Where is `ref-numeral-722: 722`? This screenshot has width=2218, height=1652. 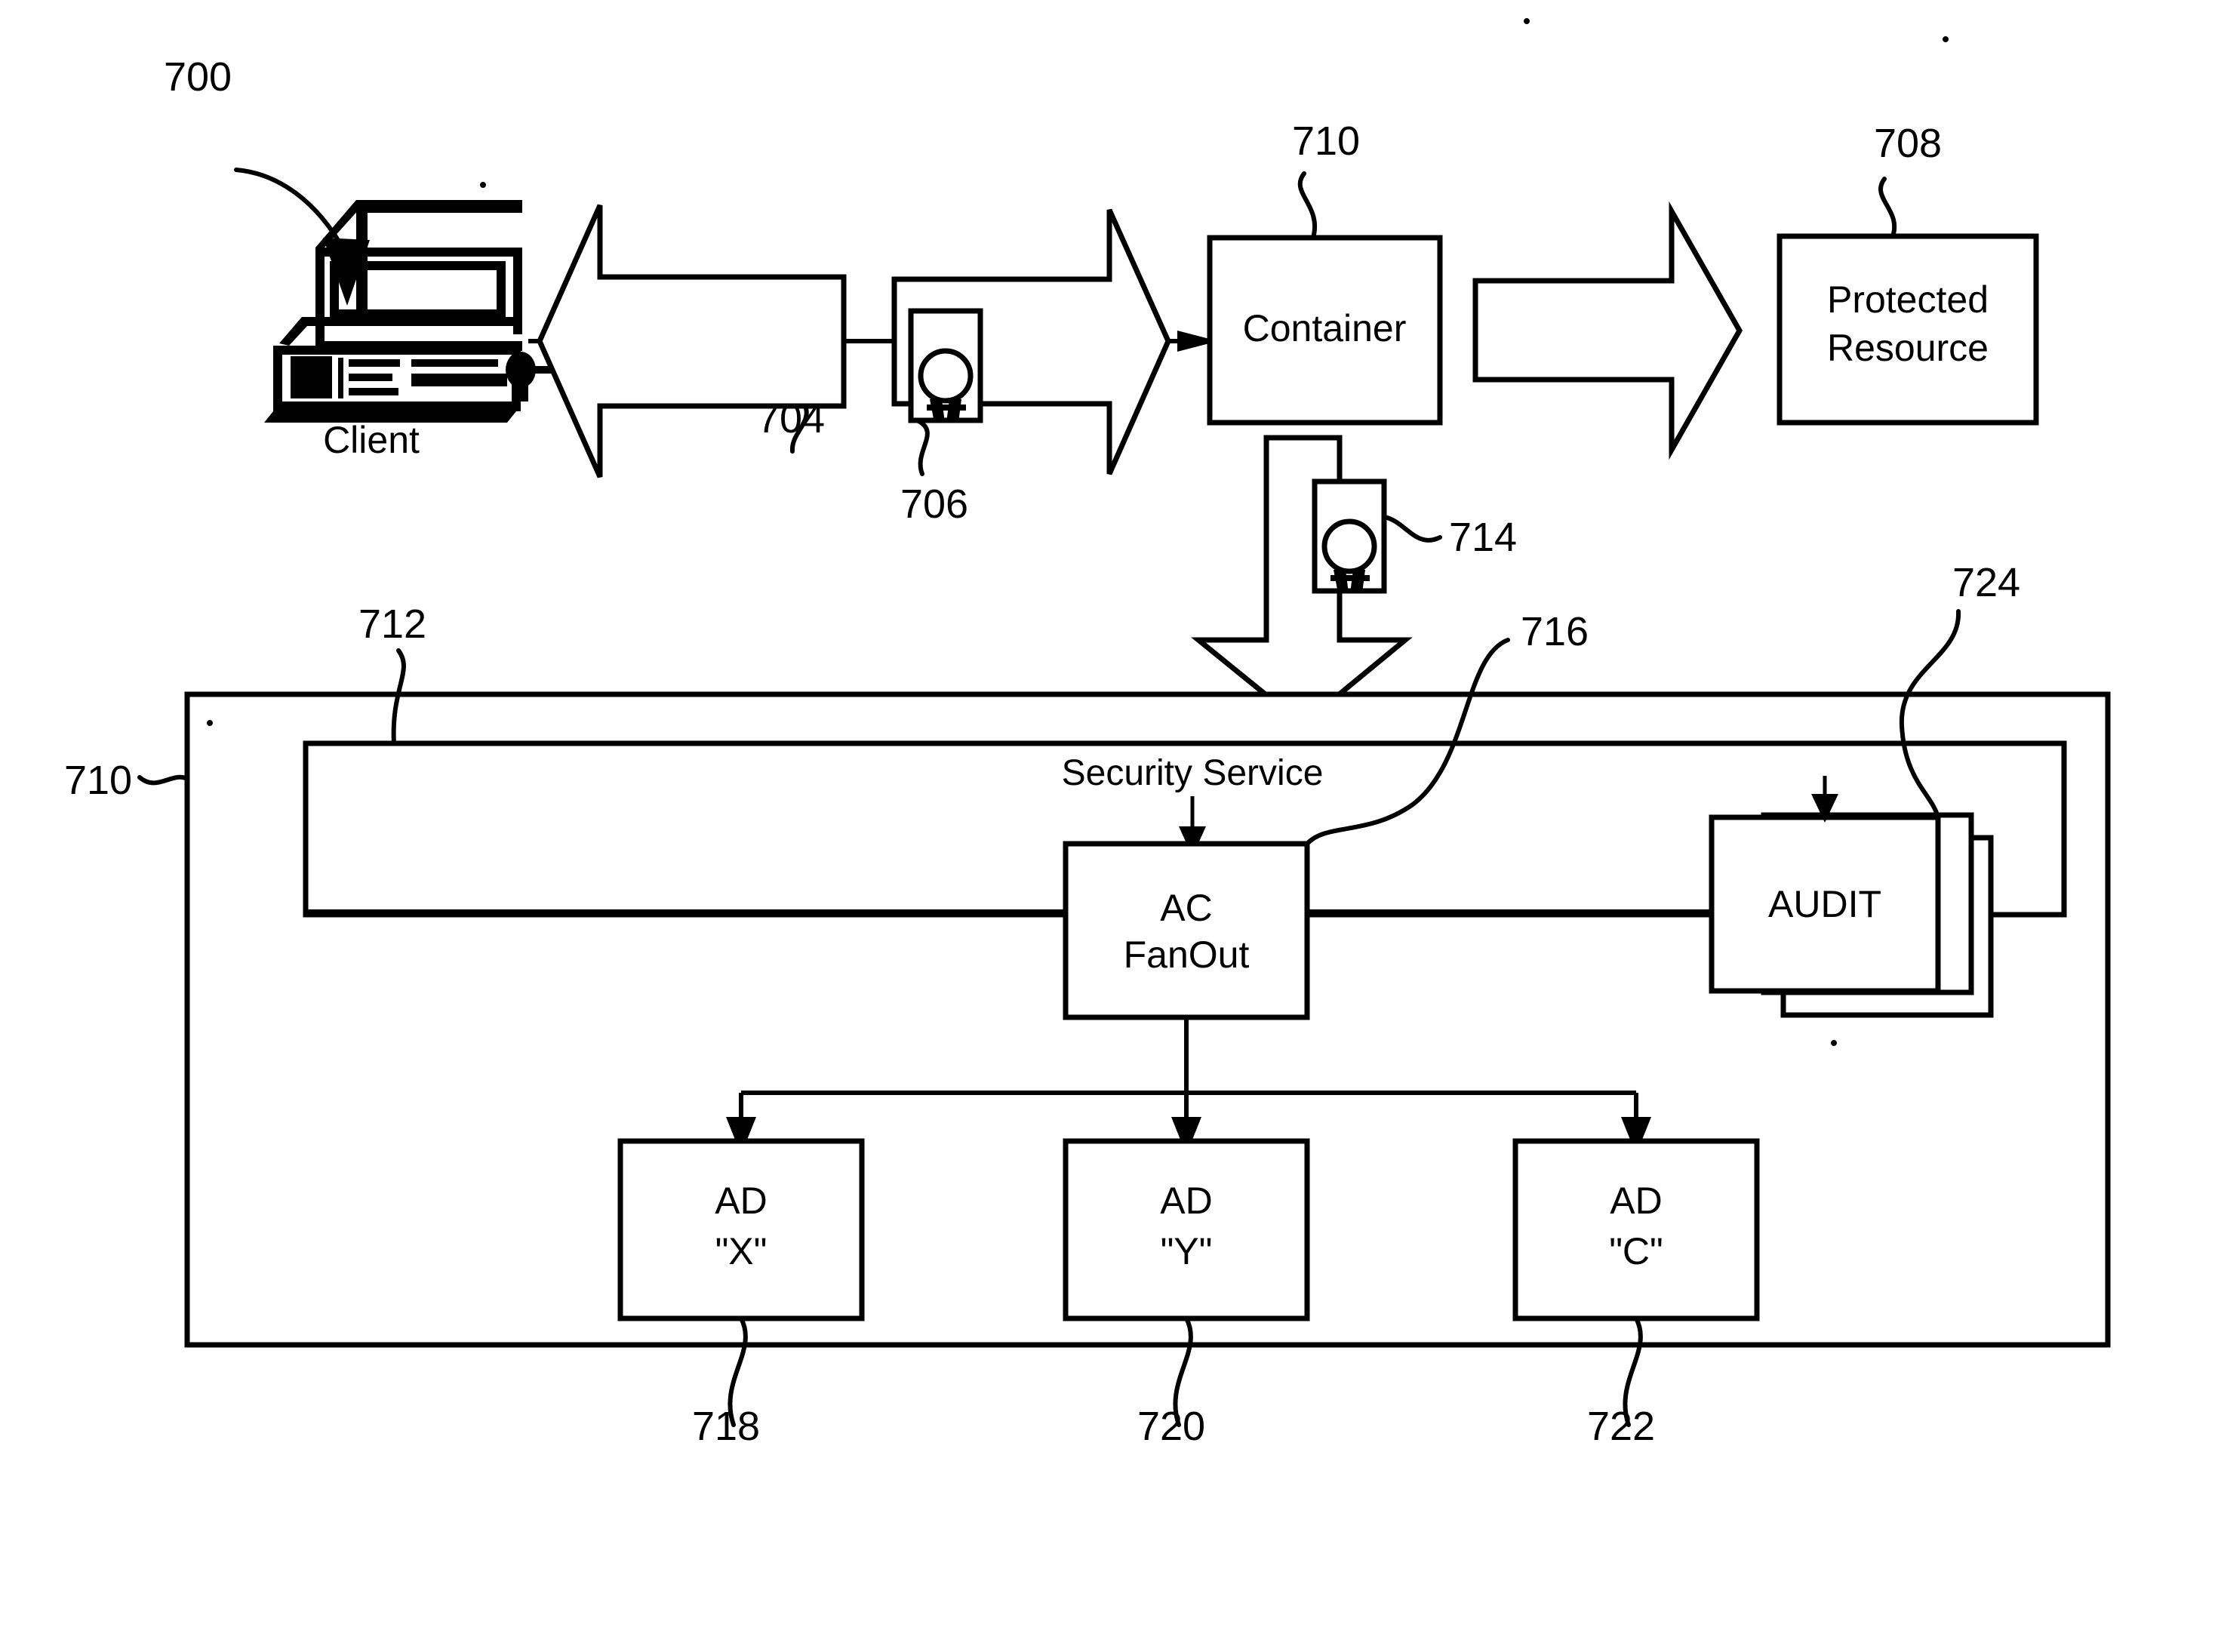 ref-numeral-722: 722 is located at coordinates (1621, 1426).